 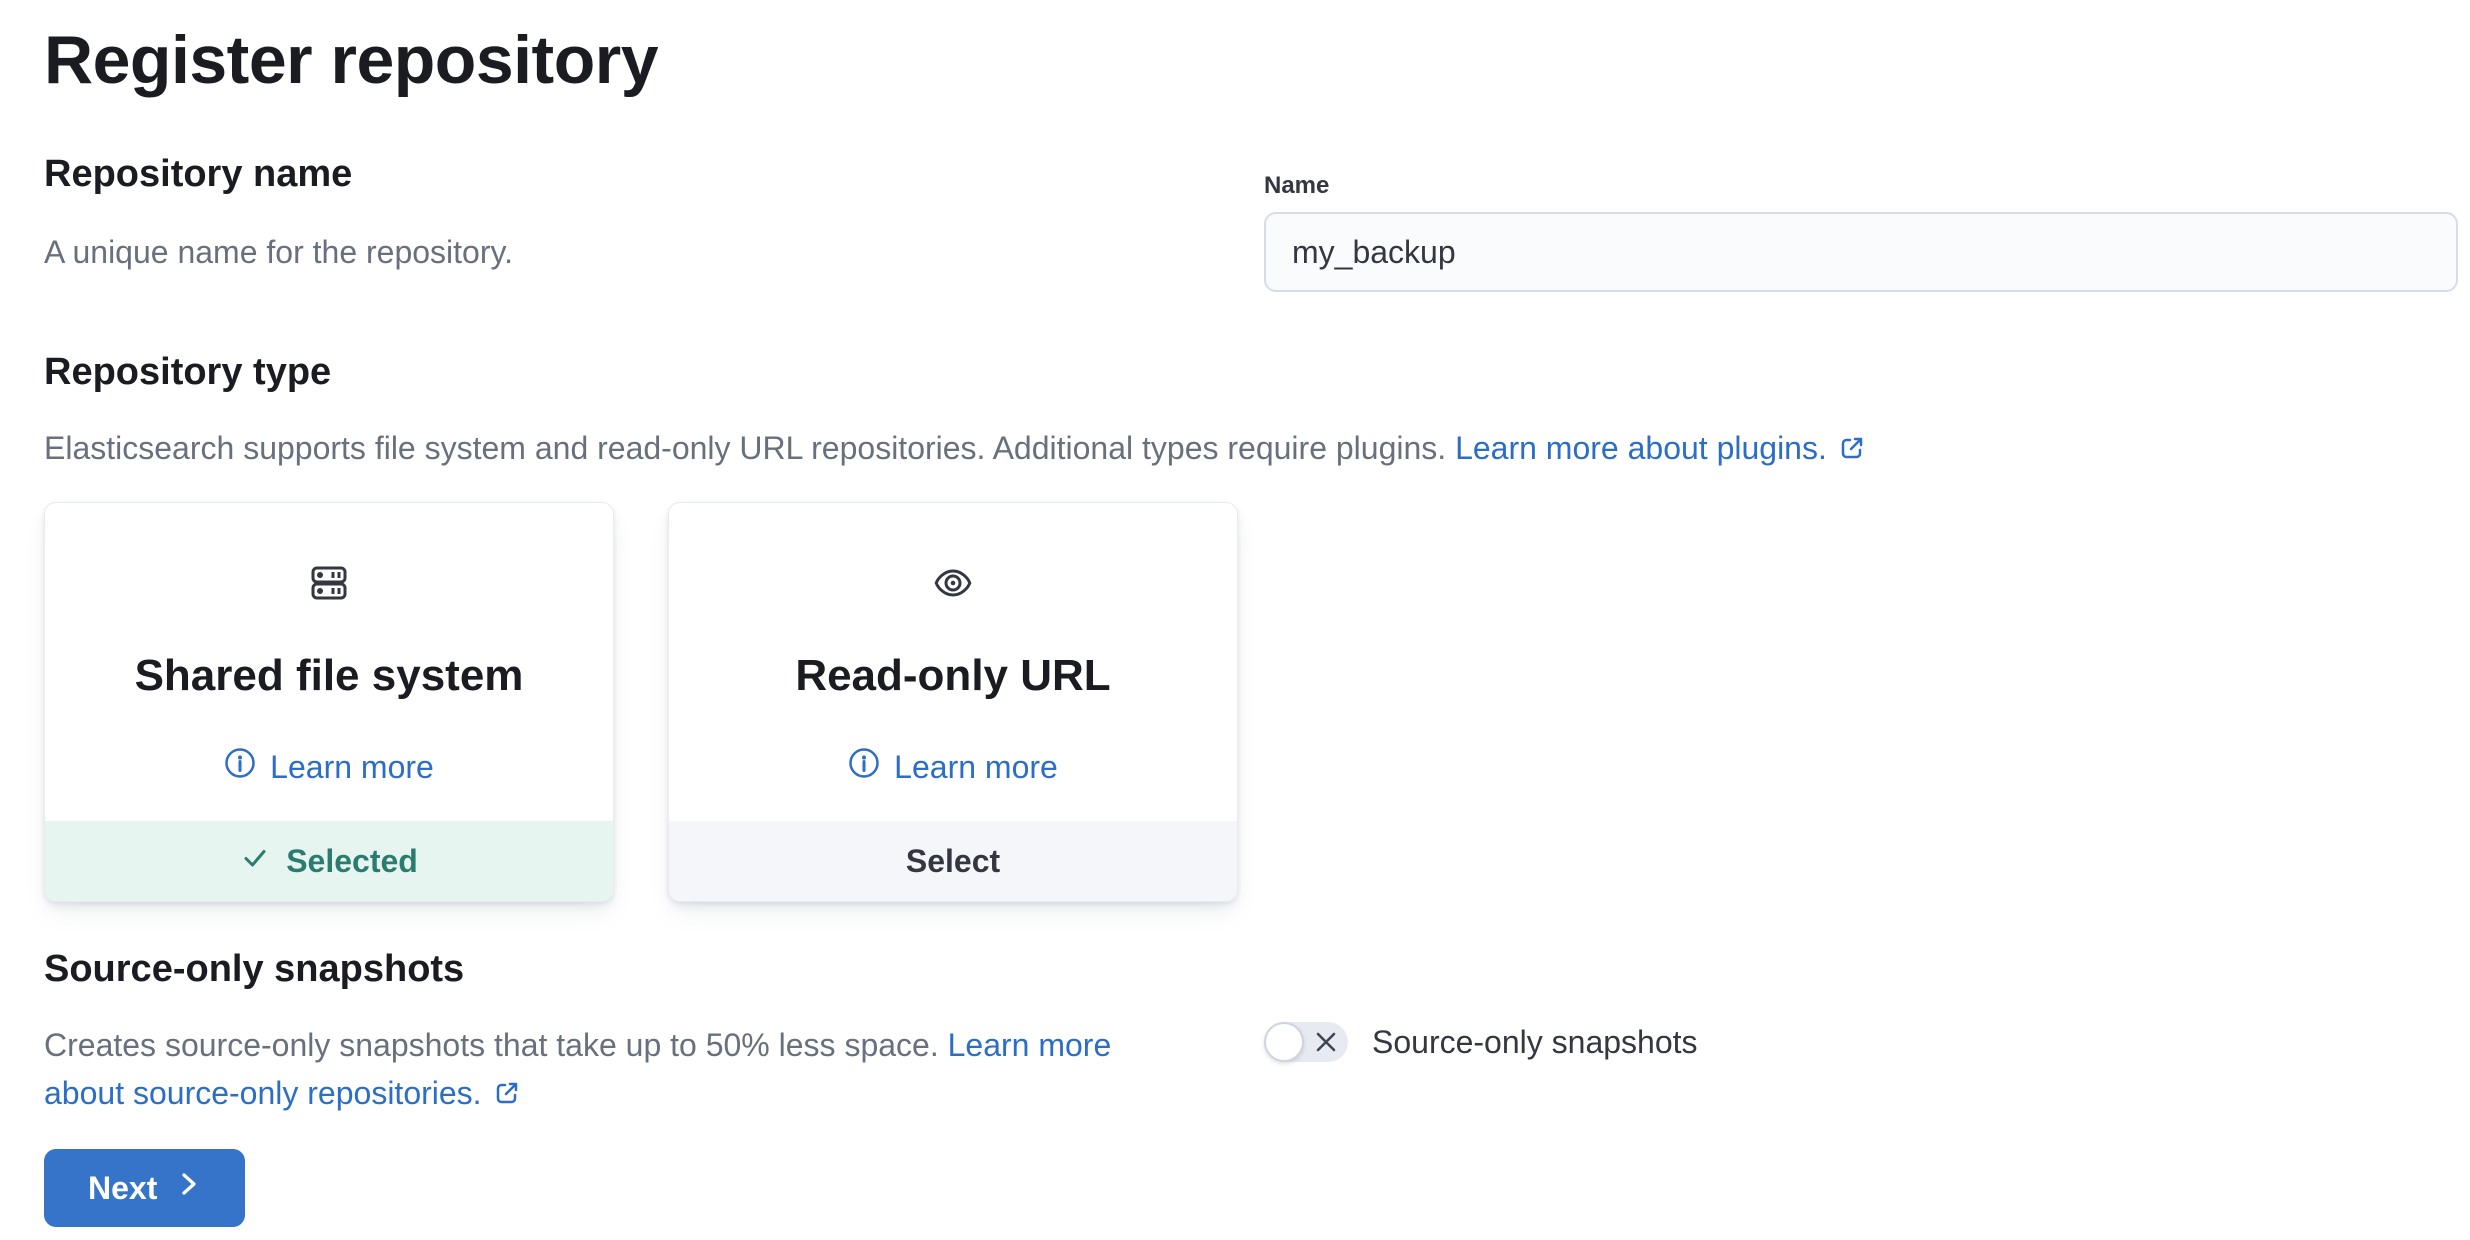 I want to click on card-title-read-only-url: Read-only URL, so click(x=953, y=675).